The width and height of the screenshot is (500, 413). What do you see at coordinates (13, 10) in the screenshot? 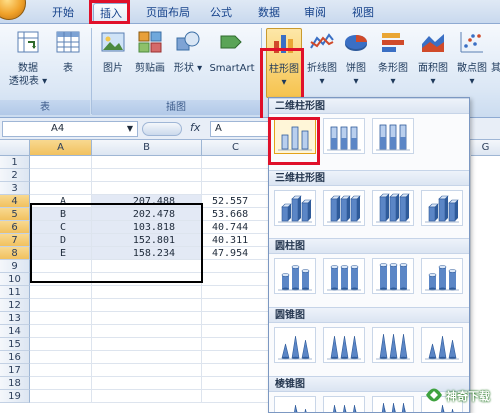
I see `office-button` at bounding box center [13, 10].